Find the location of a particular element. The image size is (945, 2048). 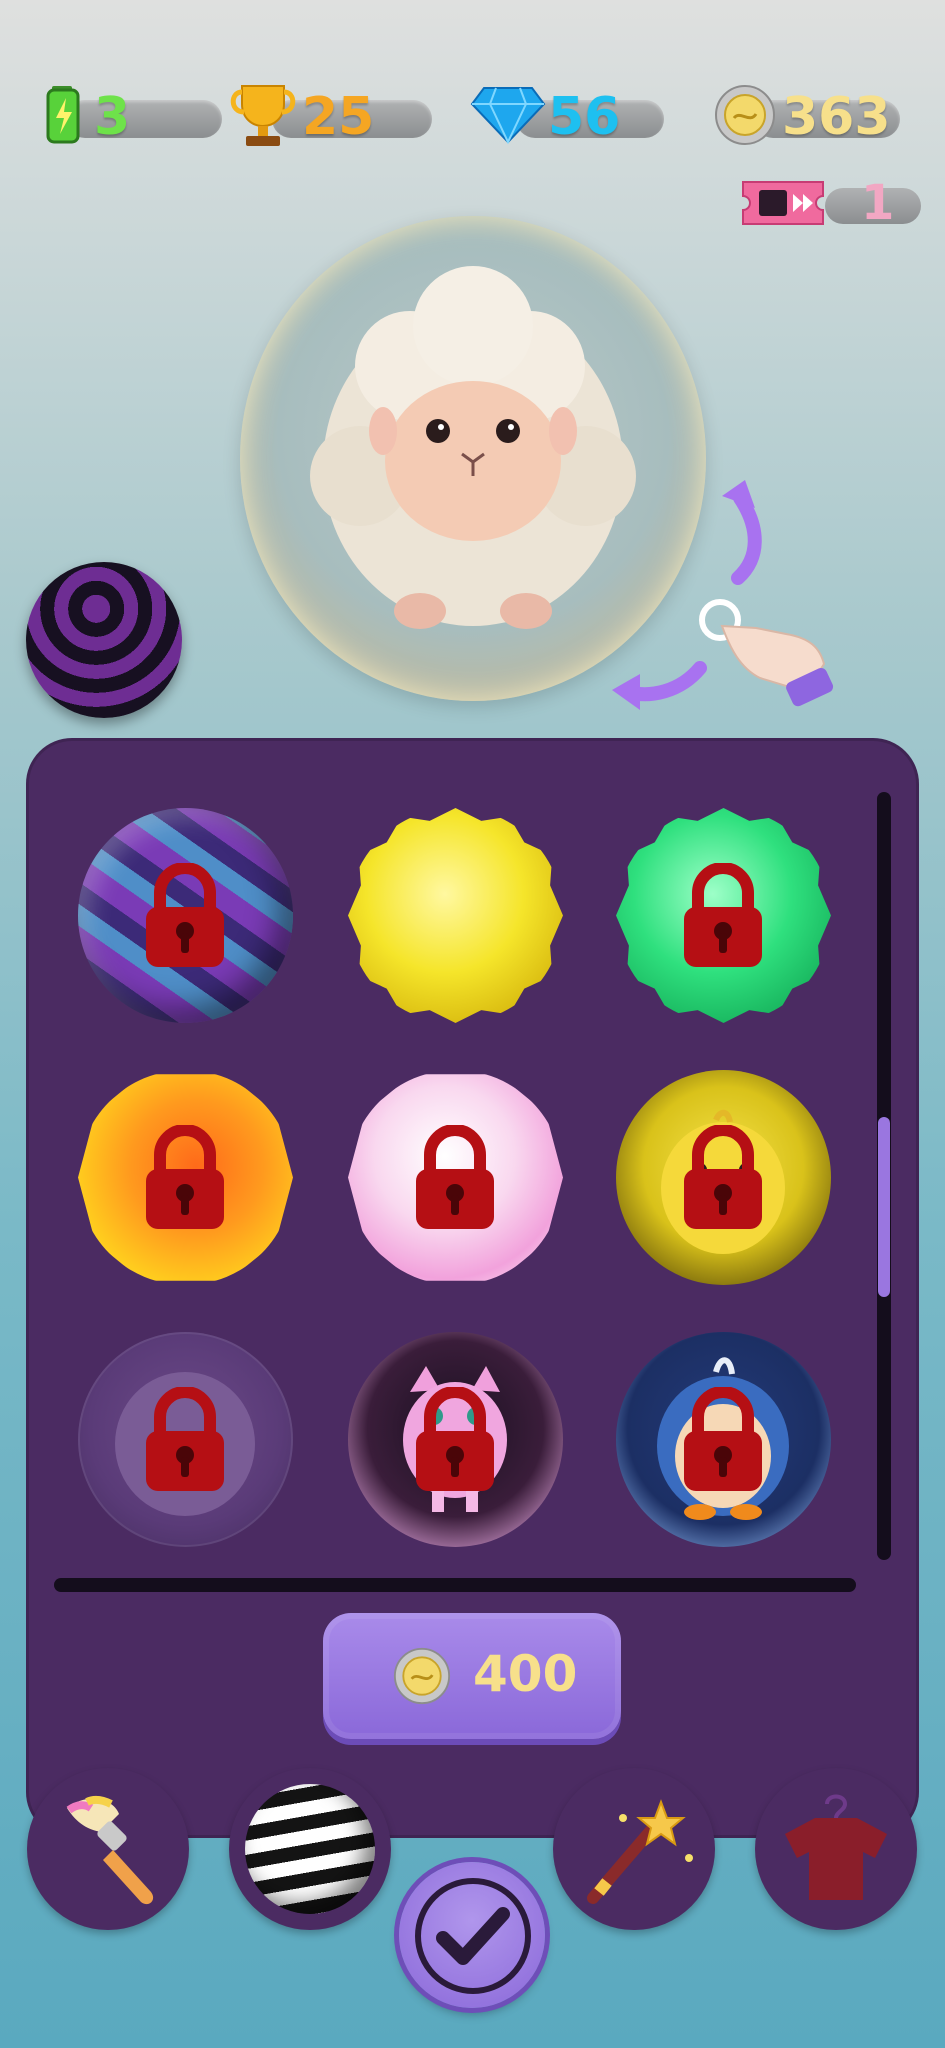

tab-effects is located at coordinates (634, 1849).